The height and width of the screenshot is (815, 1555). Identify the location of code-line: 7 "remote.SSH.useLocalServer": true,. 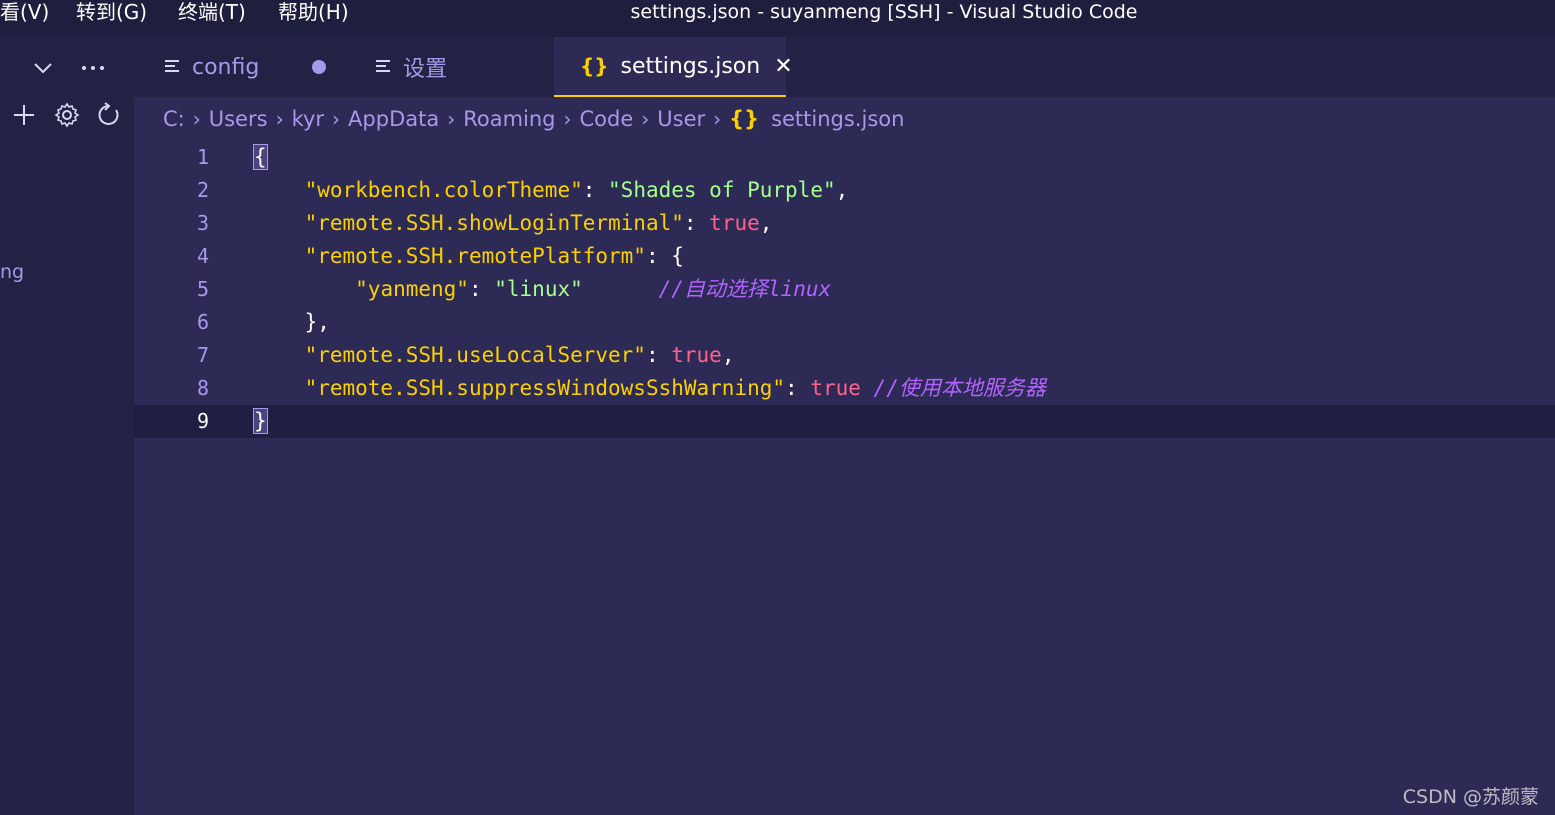
(844, 355).